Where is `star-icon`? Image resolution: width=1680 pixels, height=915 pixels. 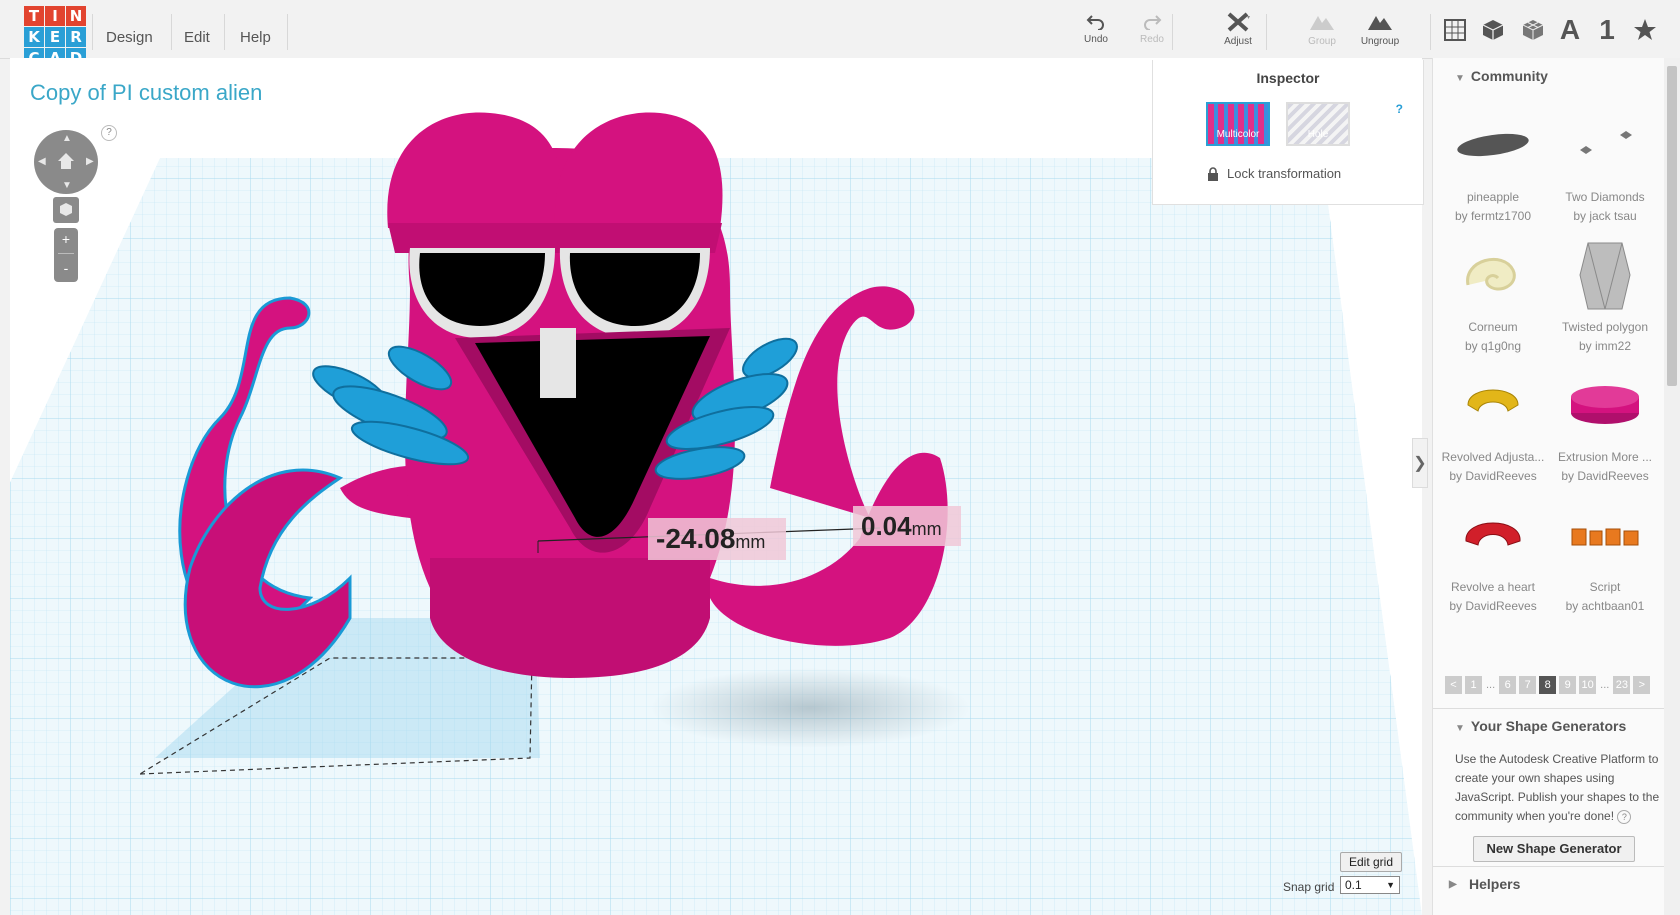 star-icon is located at coordinates (1645, 30).